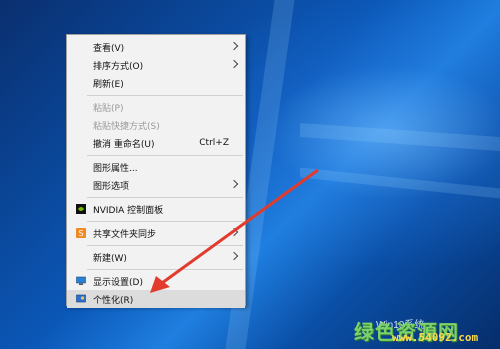 This screenshot has width=500, height=349. Describe the element at coordinates (240, 226) in the screenshot. I see `annotation-arrow-shaft` at that location.